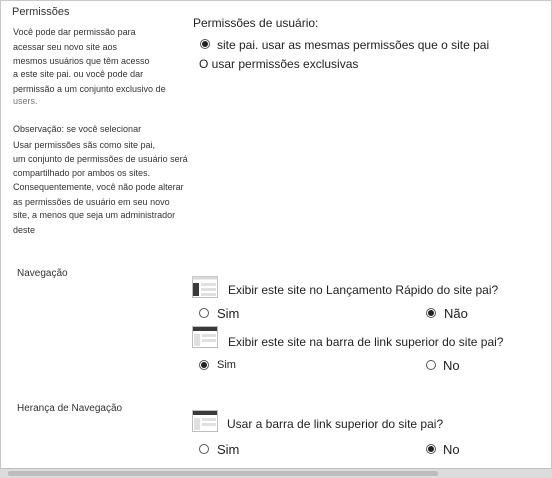 The height and width of the screenshot is (478, 552). What do you see at coordinates (431, 313) in the screenshot?
I see `radio-quick-launch-no` at bounding box center [431, 313].